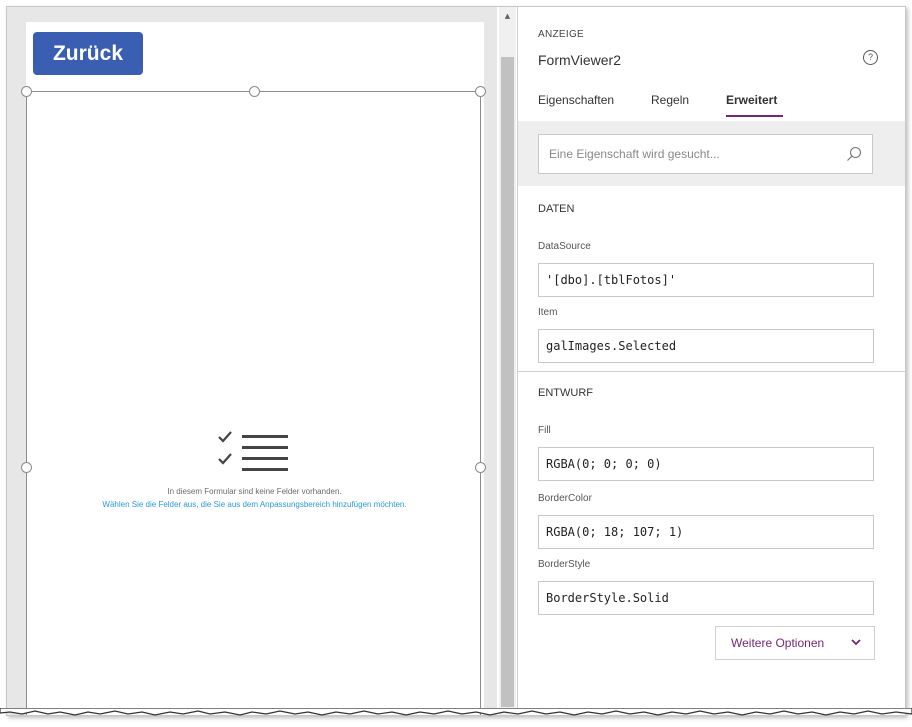 Image resolution: width=912 pixels, height=727 pixels. What do you see at coordinates (561, 34) in the screenshot?
I see `panel-kicker: ANZEIGE` at bounding box center [561, 34].